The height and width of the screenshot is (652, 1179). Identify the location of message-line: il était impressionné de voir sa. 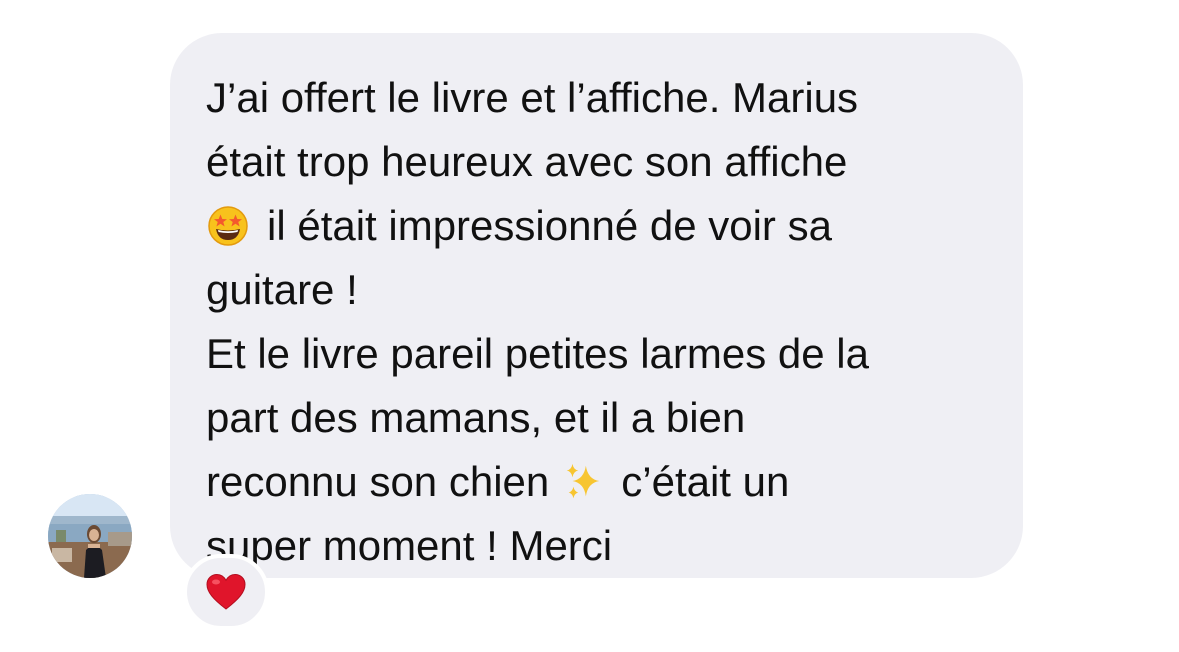
(599, 225).